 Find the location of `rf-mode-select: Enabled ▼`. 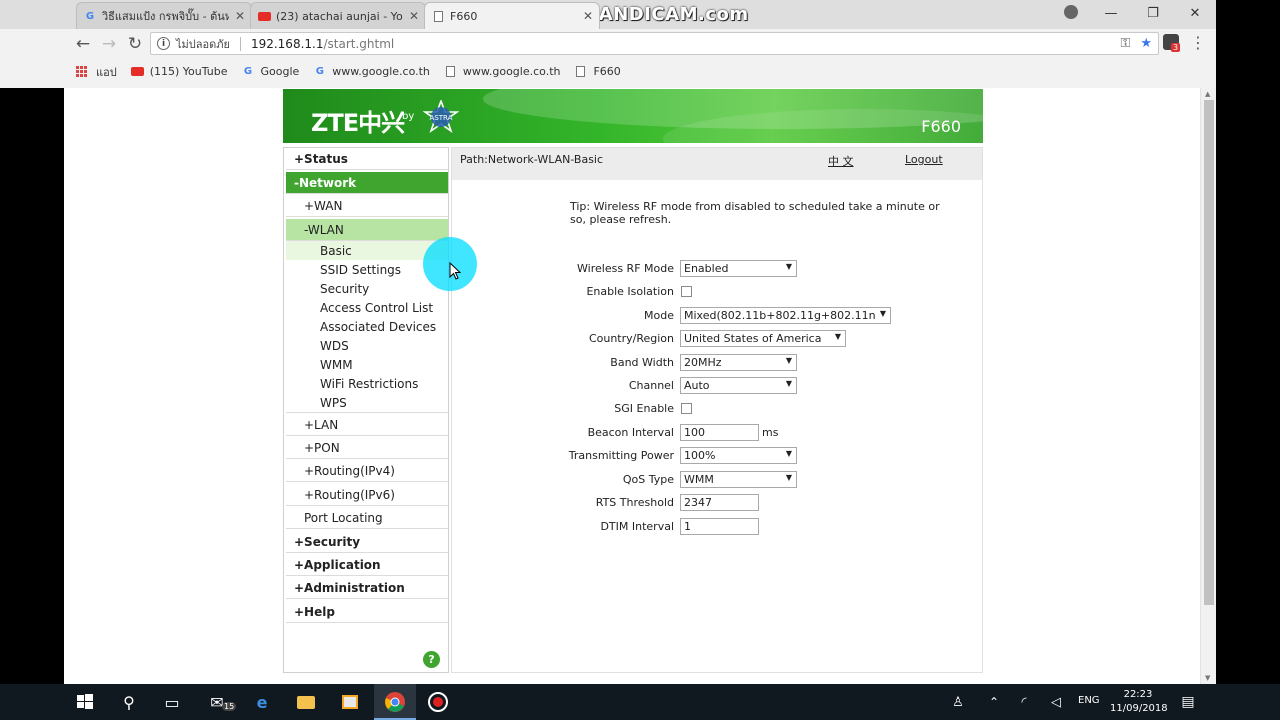

rf-mode-select: Enabled ▼ is located at coordinates (738, 268).